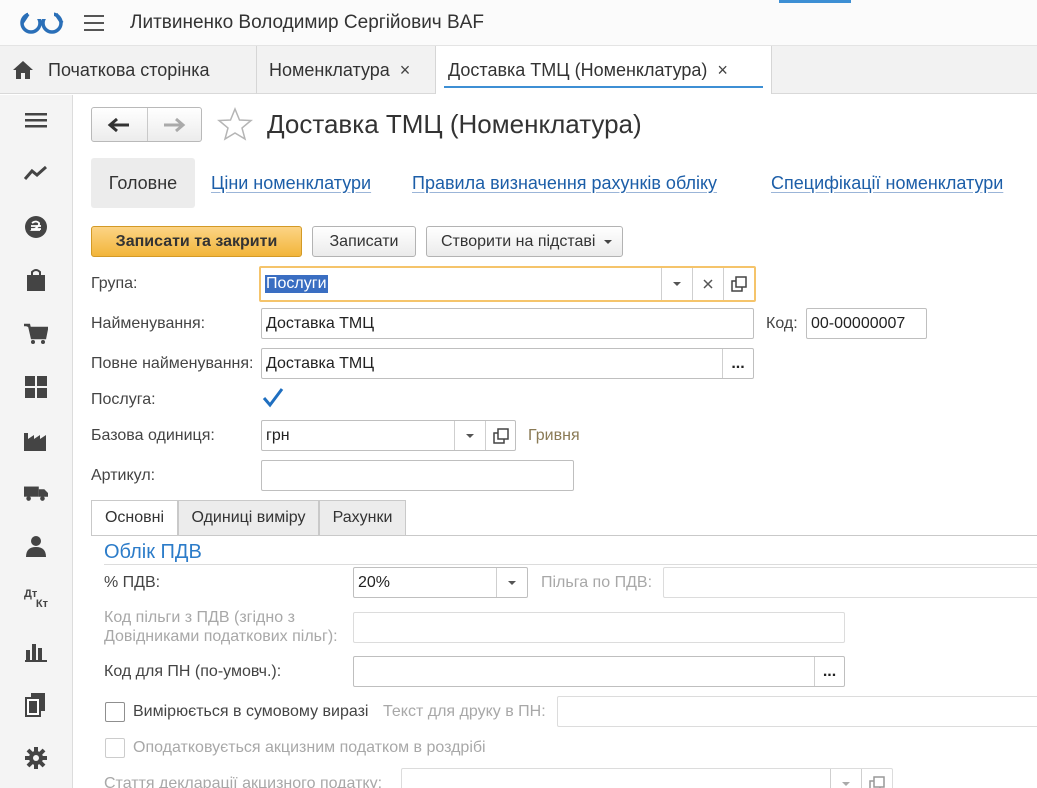 The width and height of the screenshot is (1037, 788). I want to click on vat-rate-field: 20%, so click(440, 582).